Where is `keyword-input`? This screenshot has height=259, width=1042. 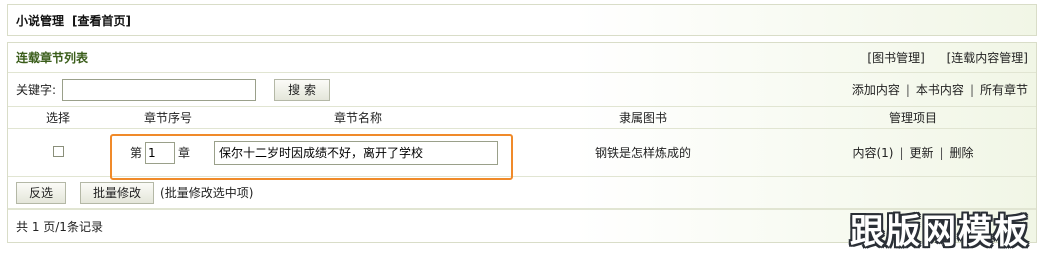 keyword-input is located at coordinates (159, 89).